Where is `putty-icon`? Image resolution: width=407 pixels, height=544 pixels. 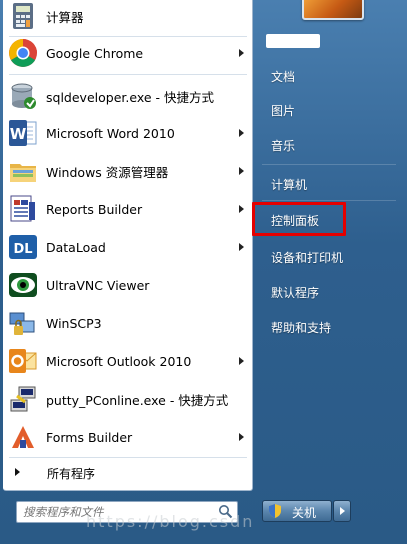 putty-icon is located at coordinates (23, 399).